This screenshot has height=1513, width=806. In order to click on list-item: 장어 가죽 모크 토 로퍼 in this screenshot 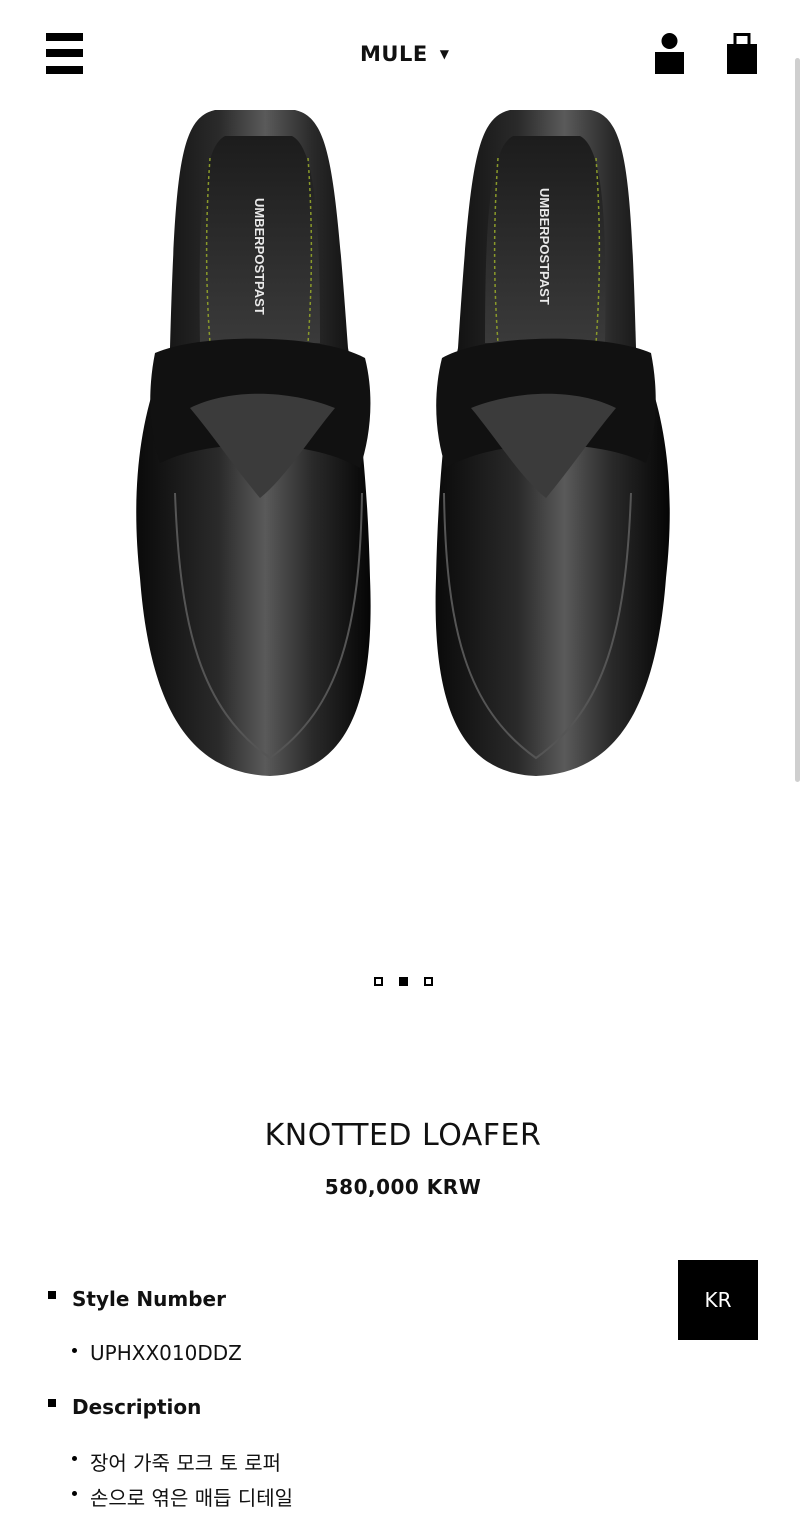, I will do `click(348, 1461)`.